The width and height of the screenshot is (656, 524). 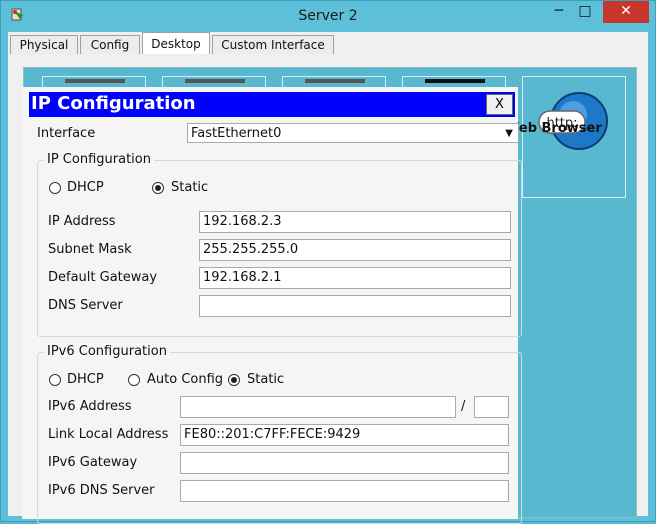 What do you see at coordinates (101, 490) in the screenshot?
I see `ipv6-dns-server-label: IPv6 DNS Server` at bounding box center [101, 490].